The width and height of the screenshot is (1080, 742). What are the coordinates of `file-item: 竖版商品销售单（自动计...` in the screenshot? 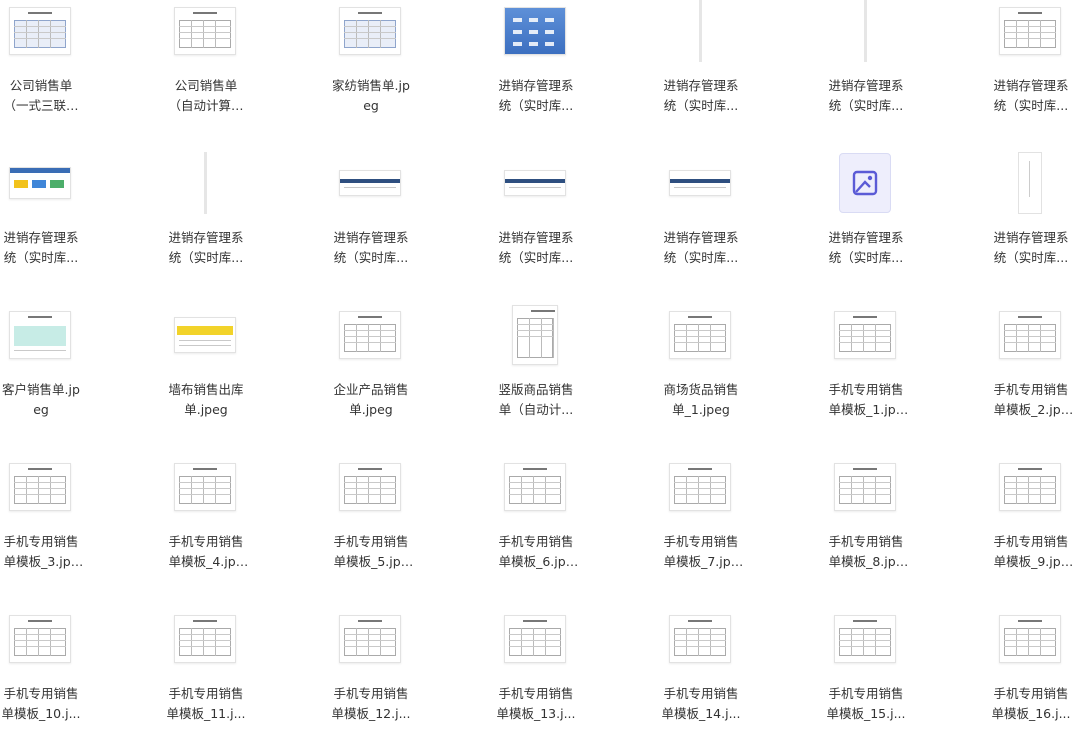 It's located at (577, 362).